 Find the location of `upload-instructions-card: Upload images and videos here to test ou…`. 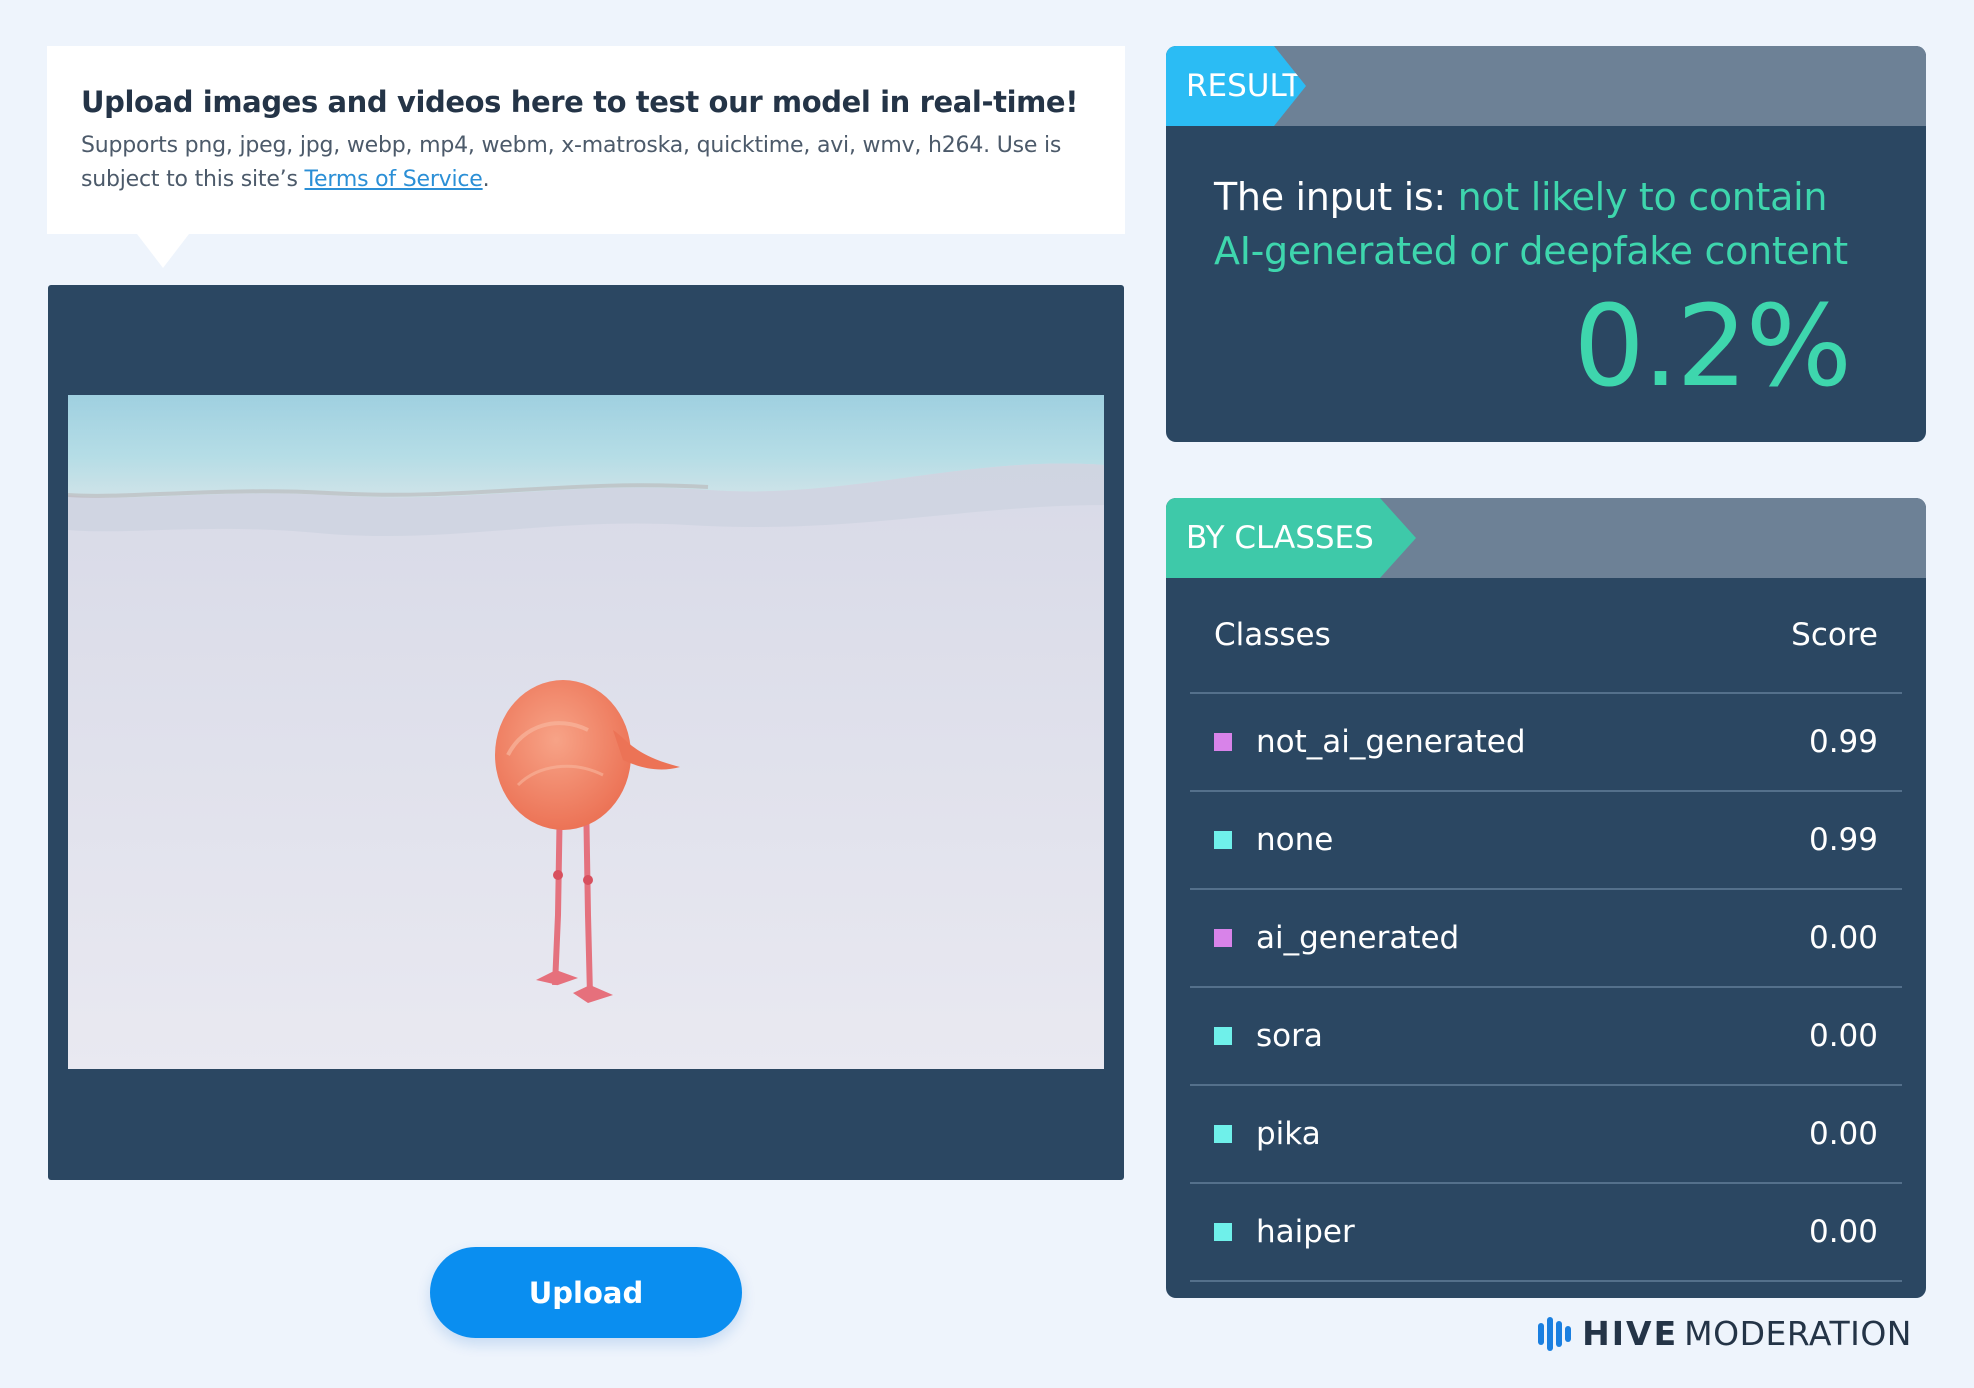

upload-instructions-card: Upload images and videos here to test ou… is located at coordinates (586, 157).